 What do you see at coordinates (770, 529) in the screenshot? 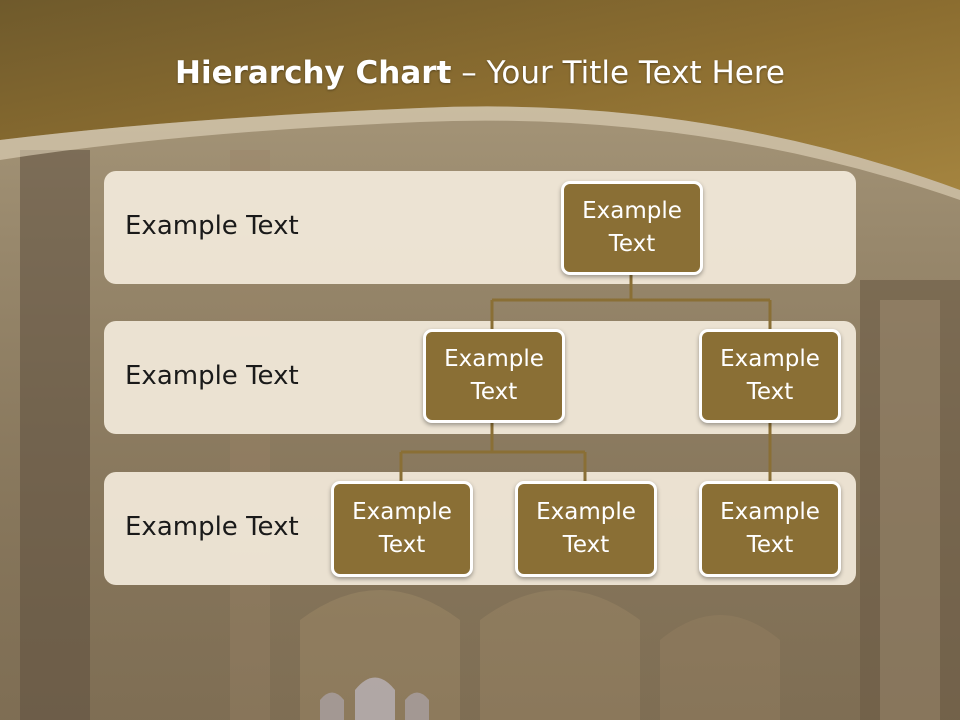
I see `node-level3-c: Example Text` at bounding box center [770, 529].